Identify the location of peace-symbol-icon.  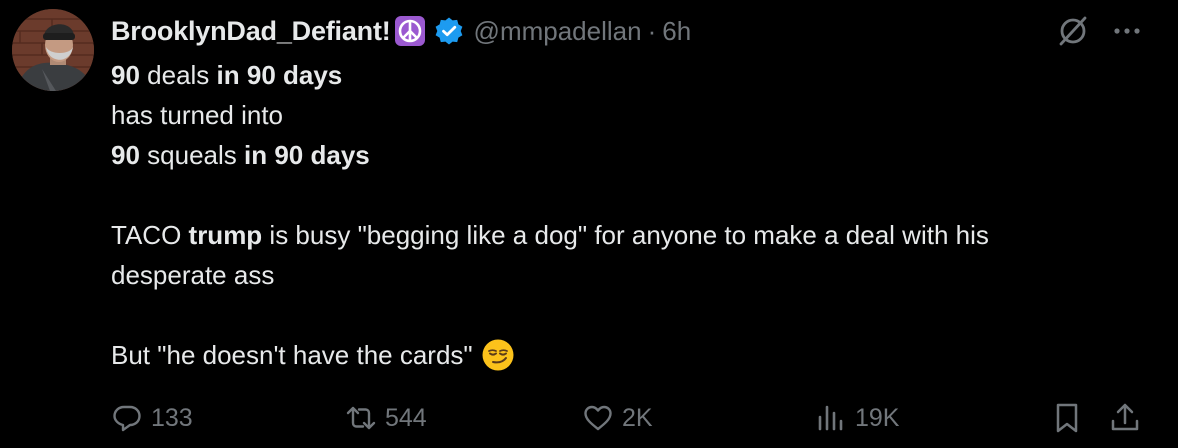
(410, 31).